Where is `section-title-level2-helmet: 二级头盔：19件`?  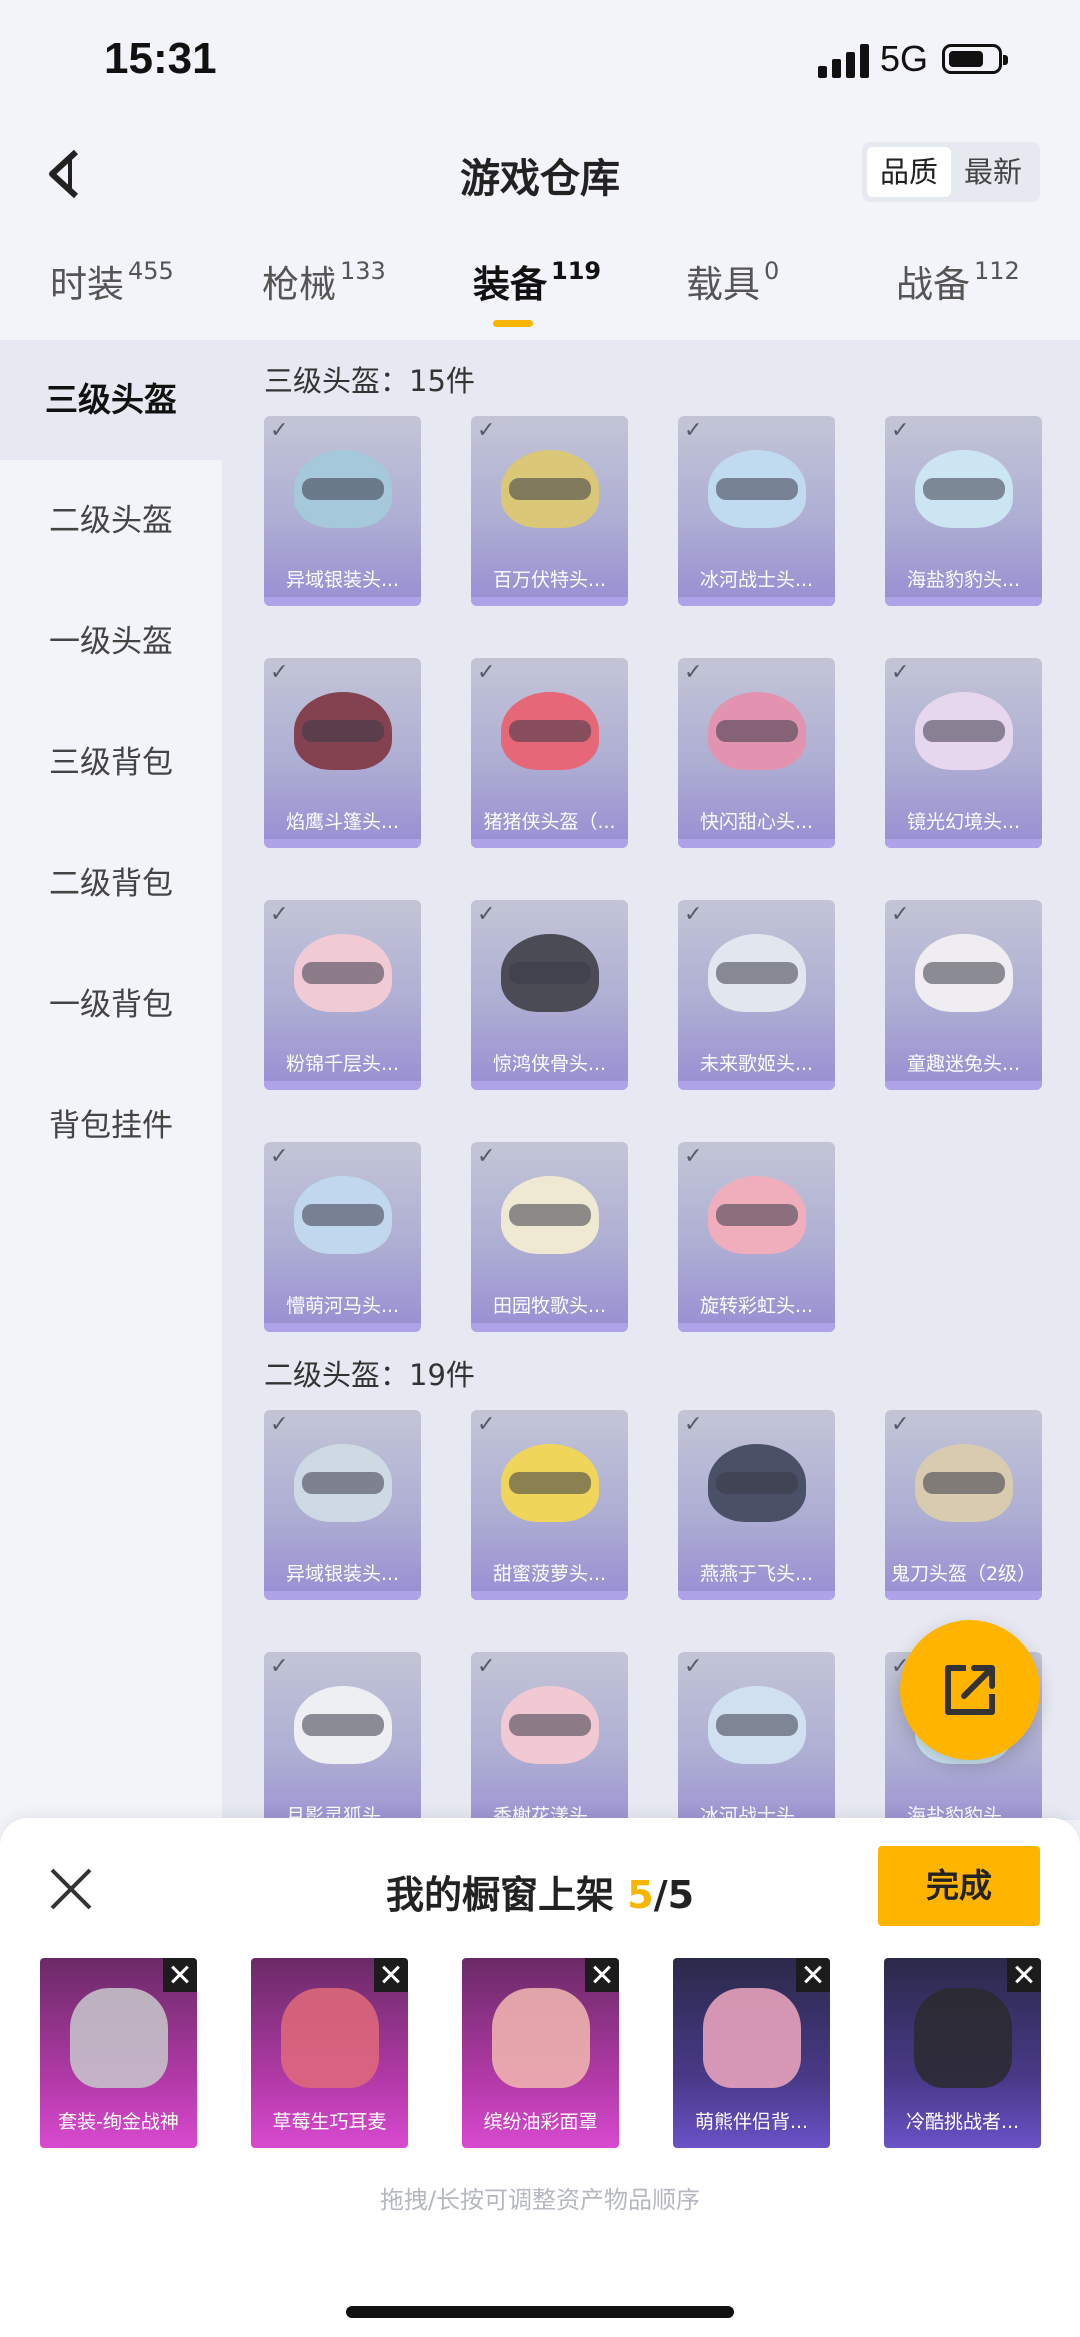 section-title-level2-helmet: 二级头盔：19件 is located at coordinates (369, 1375).